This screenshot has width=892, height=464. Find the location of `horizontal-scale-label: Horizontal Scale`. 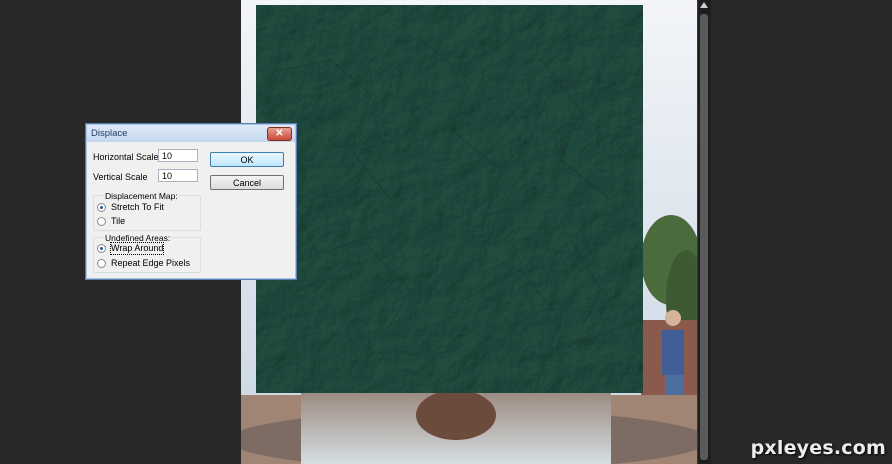

horizontal-scale-label: Horizontal Scale is located at coordinates (126, 157).